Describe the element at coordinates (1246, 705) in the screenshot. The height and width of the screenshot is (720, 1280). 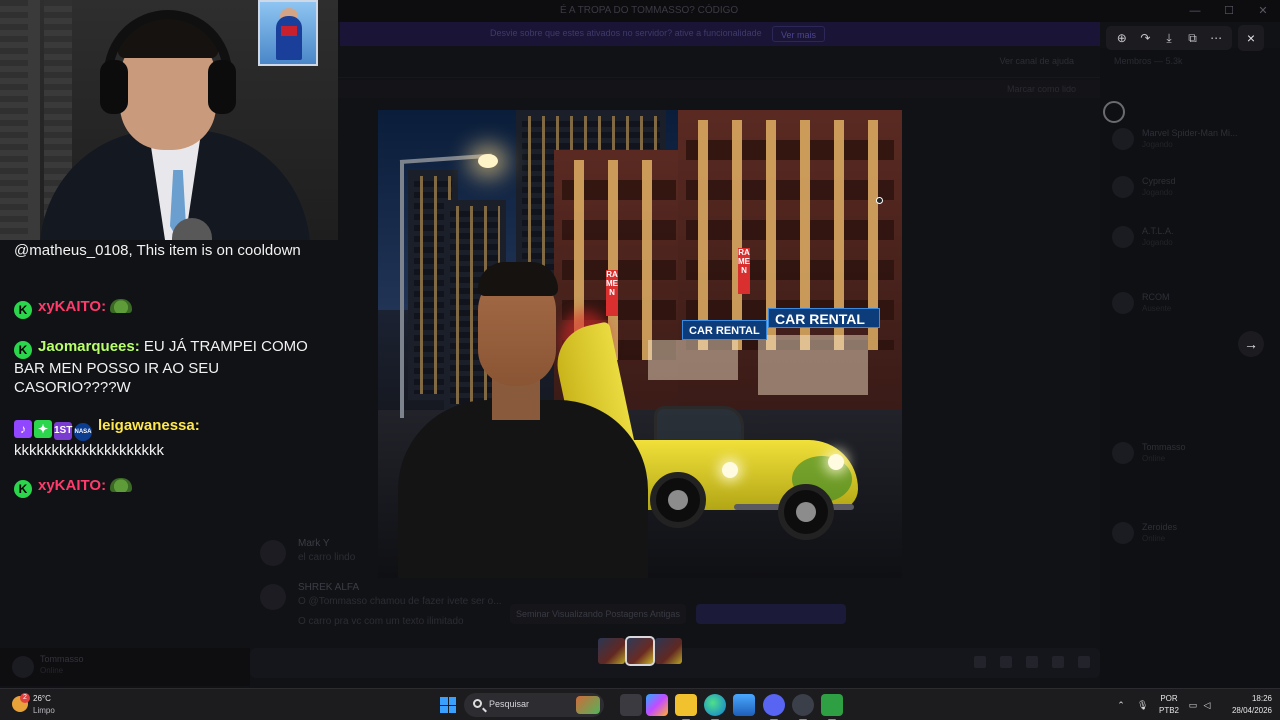
I see `system-clock: 18:26 28/04/2026` at that location.